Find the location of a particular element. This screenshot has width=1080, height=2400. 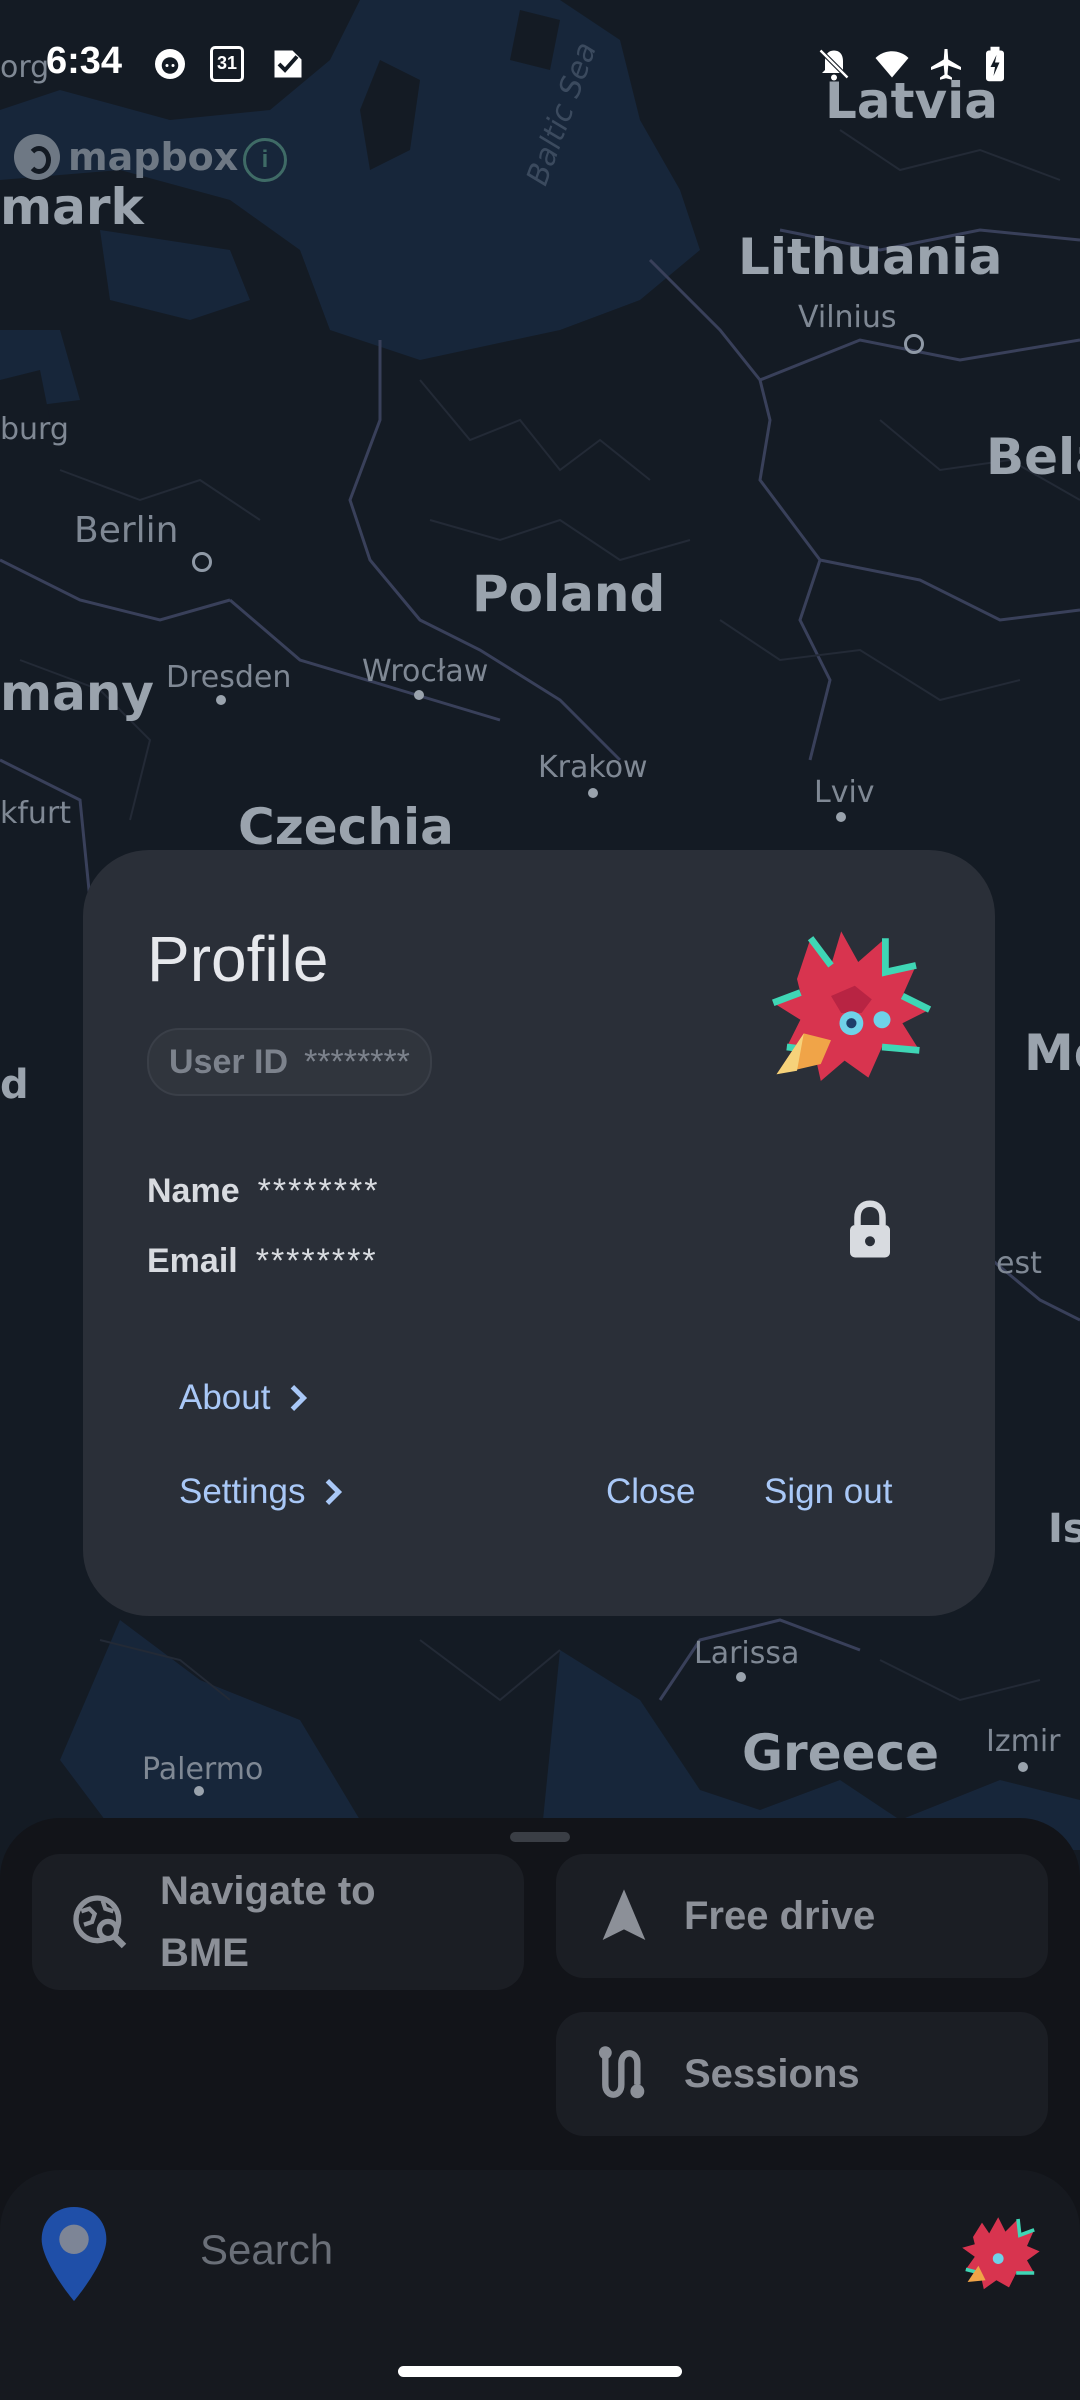

map-label-denmark: mark is located at coordinates (72, 207).